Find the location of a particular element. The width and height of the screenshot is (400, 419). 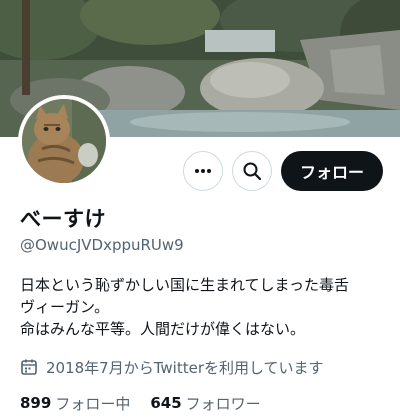

calendar-icon is located at coordinates (29, 367).